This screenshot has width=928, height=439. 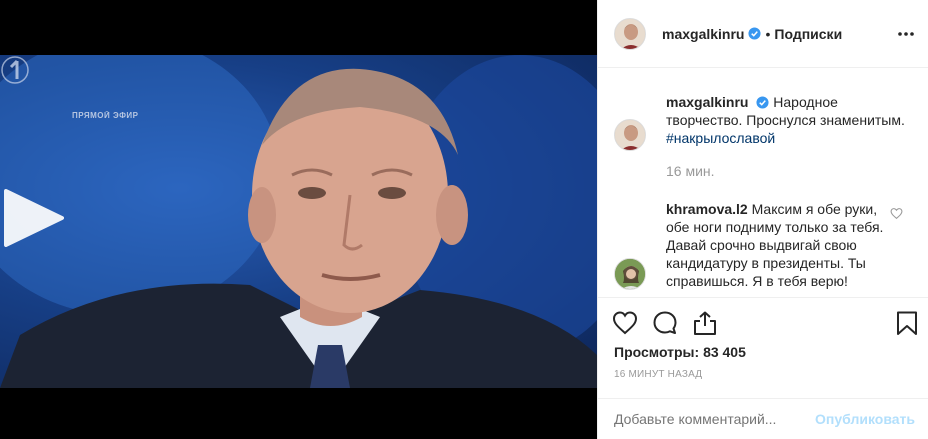 What do you see at coordinates (763, 34) in the screenshot?
I see `post-header: maxgalkinru • Подписки` at bounding box center [763, 34].